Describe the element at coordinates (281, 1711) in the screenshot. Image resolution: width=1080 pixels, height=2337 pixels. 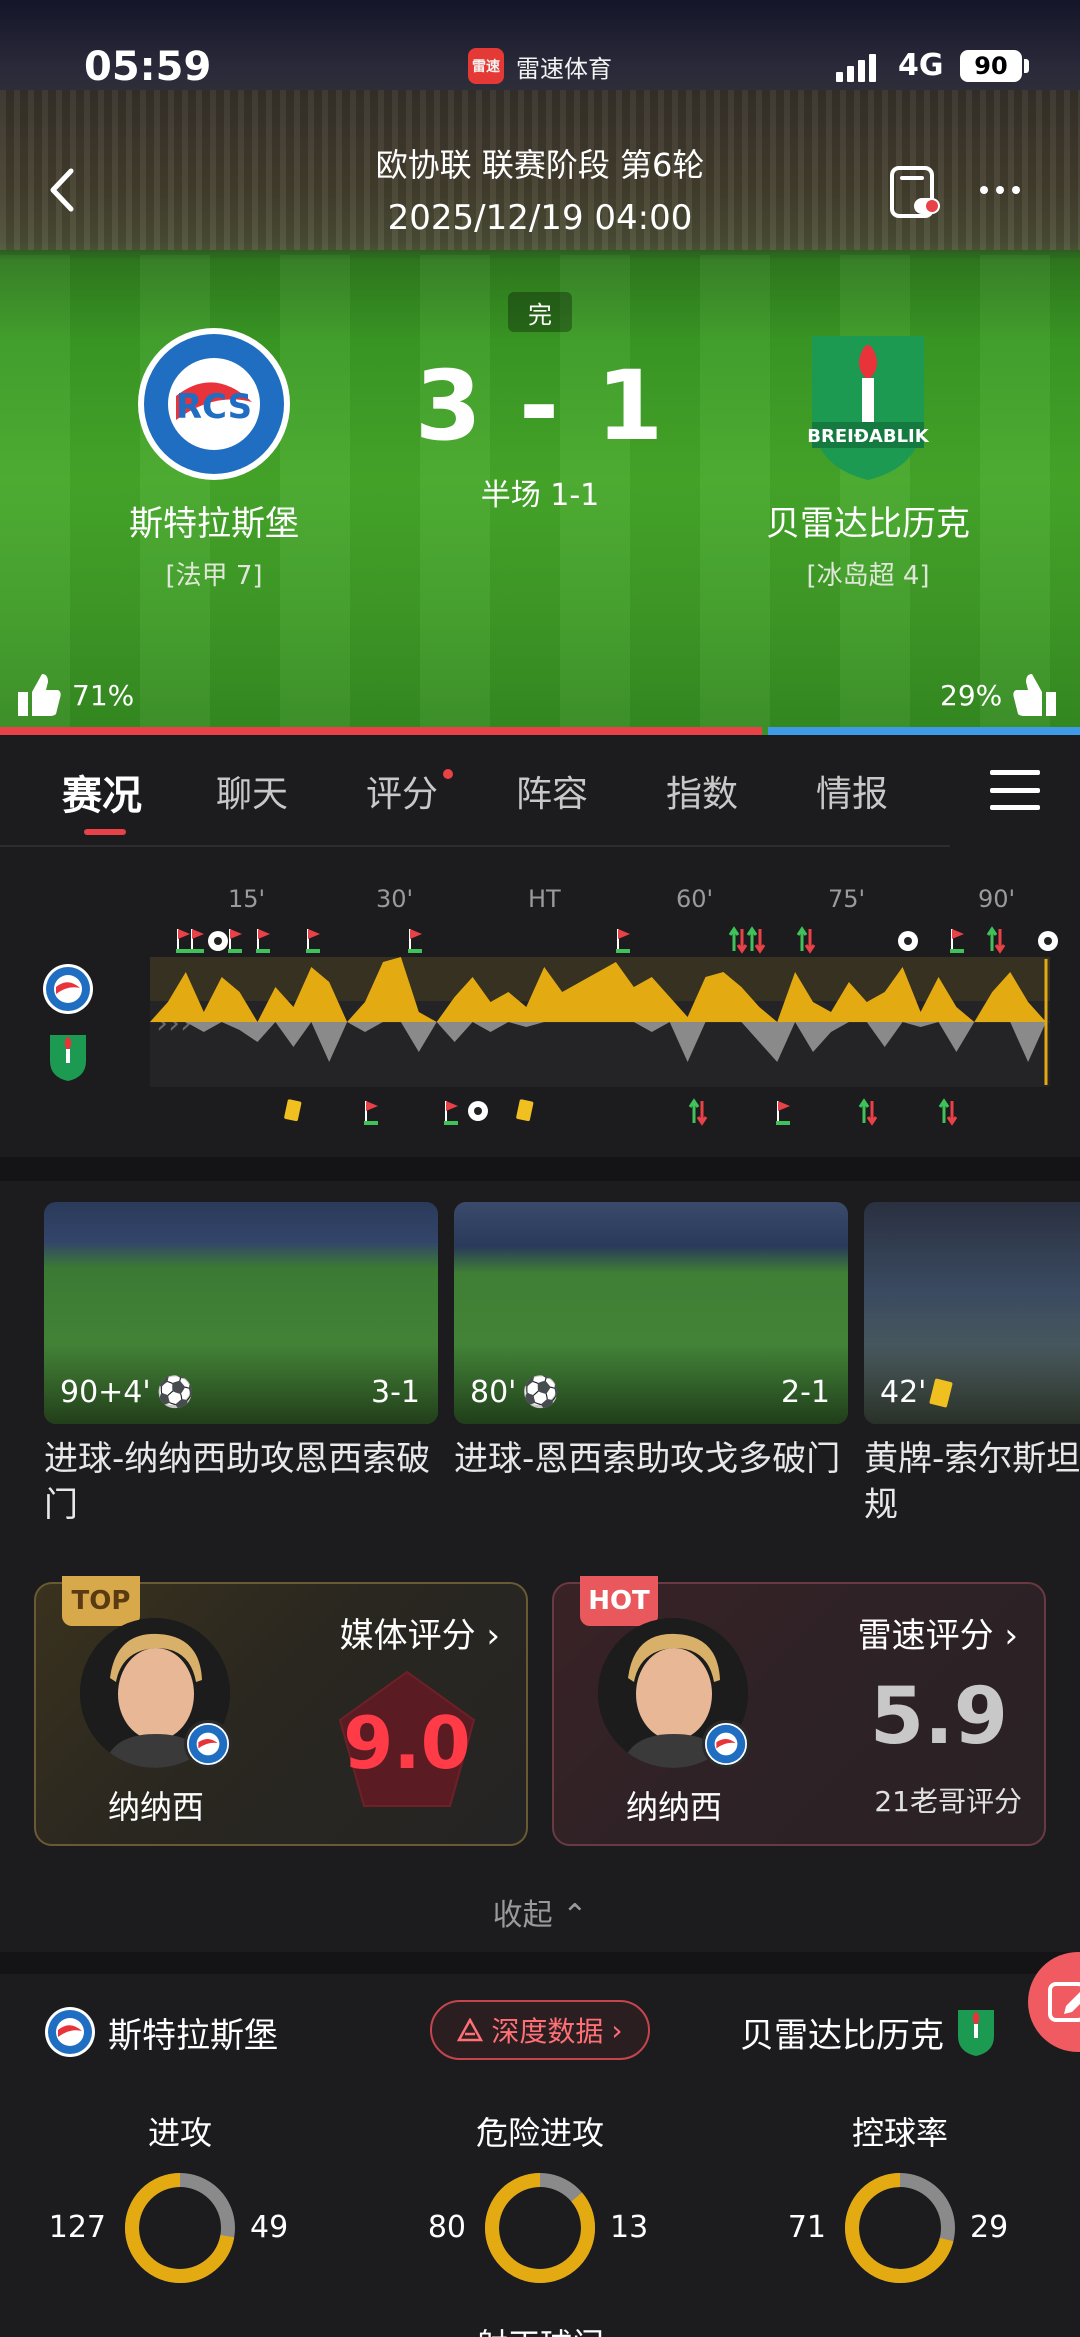
I see `media-rating-card: TOP 纳纳西 媒体评分 › 9.0` at that location.